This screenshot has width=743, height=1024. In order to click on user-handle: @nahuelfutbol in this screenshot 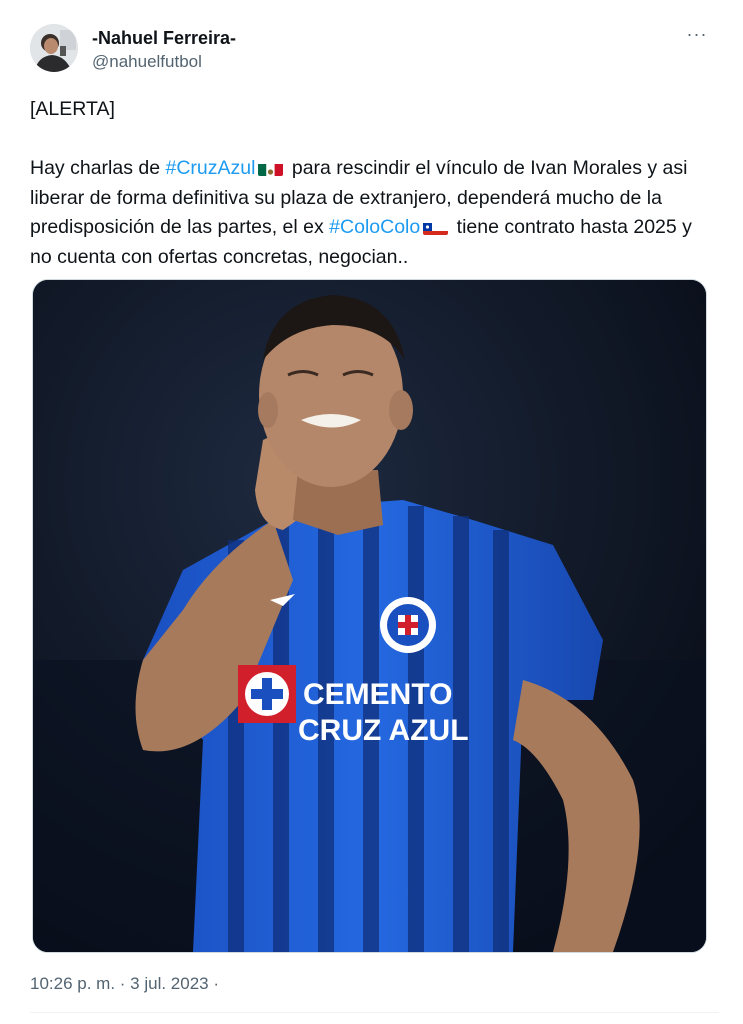, I will do `click(164, 62)`.